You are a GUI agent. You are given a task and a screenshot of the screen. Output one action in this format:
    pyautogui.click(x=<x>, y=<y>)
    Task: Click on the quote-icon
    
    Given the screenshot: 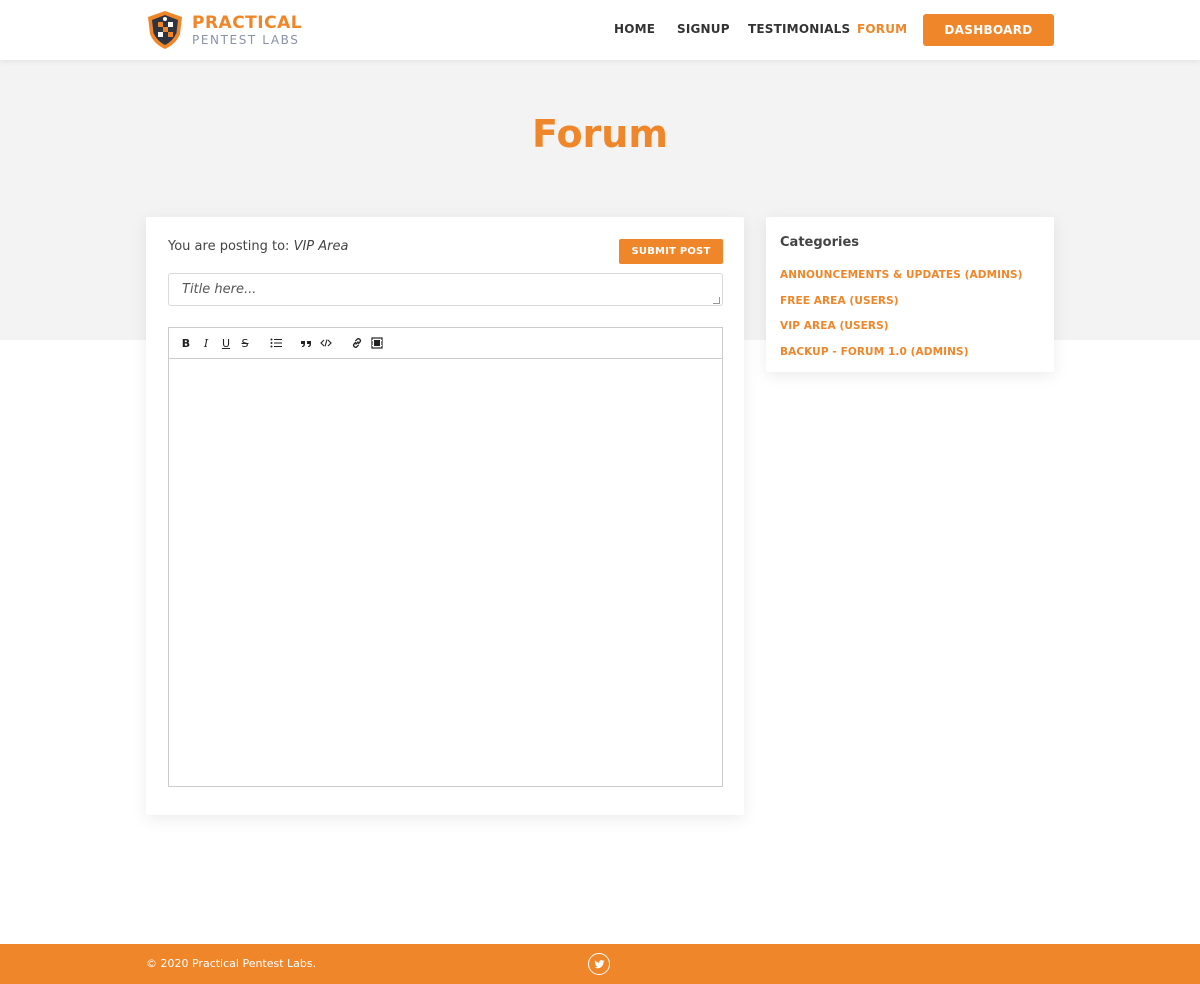 What is the action you would take?
    pyautogui.click(x=306, y=343)
    